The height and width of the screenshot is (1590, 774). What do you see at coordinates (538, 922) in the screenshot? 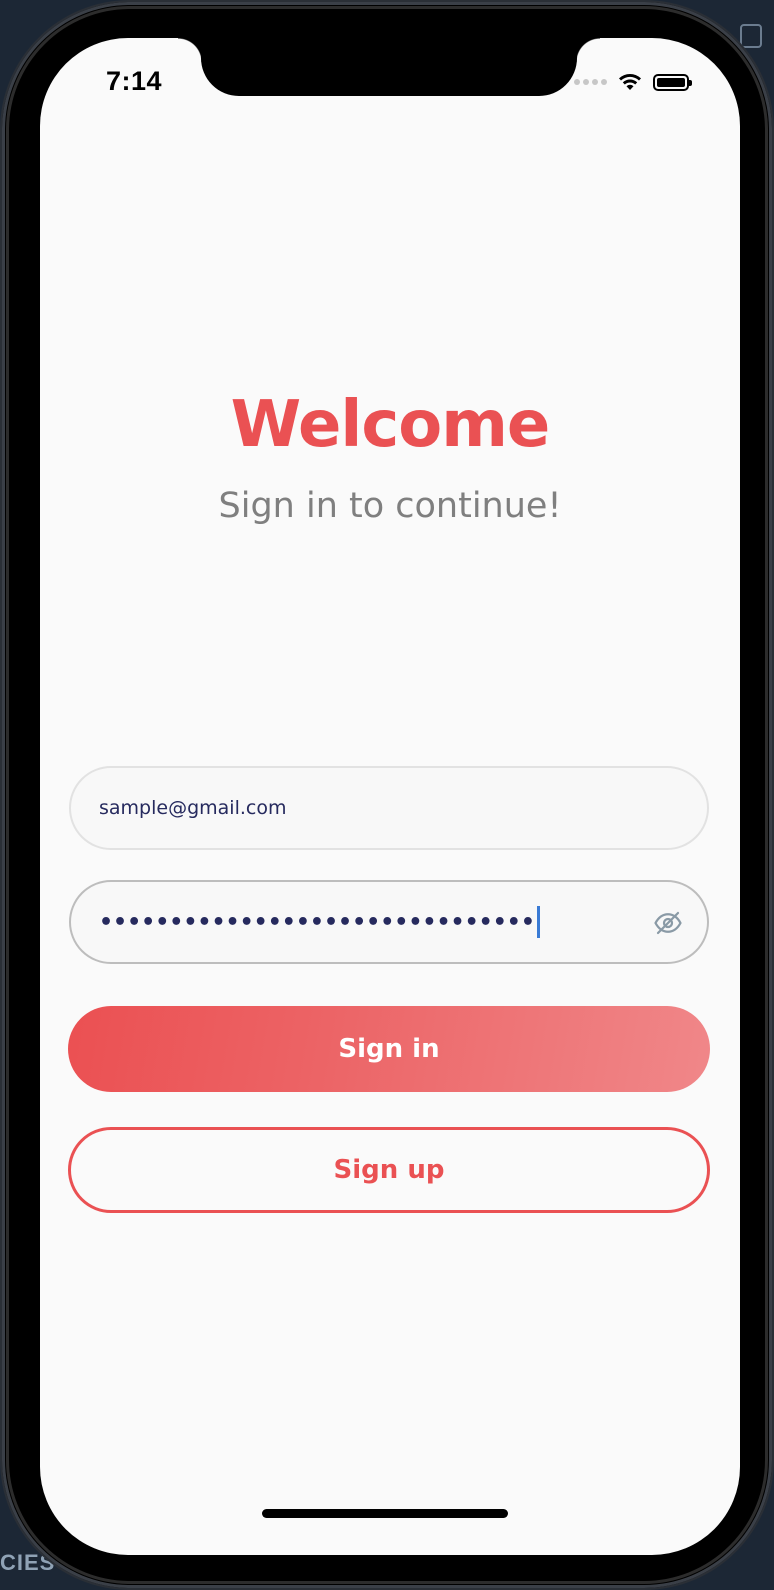
I see `text-caret` at bounding box center [538, 922].